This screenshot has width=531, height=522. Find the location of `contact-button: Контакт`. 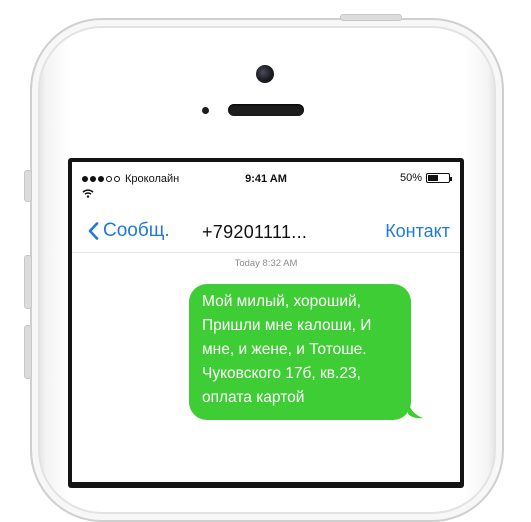

contact-button: Контакт is located at coordinates (417, 231).